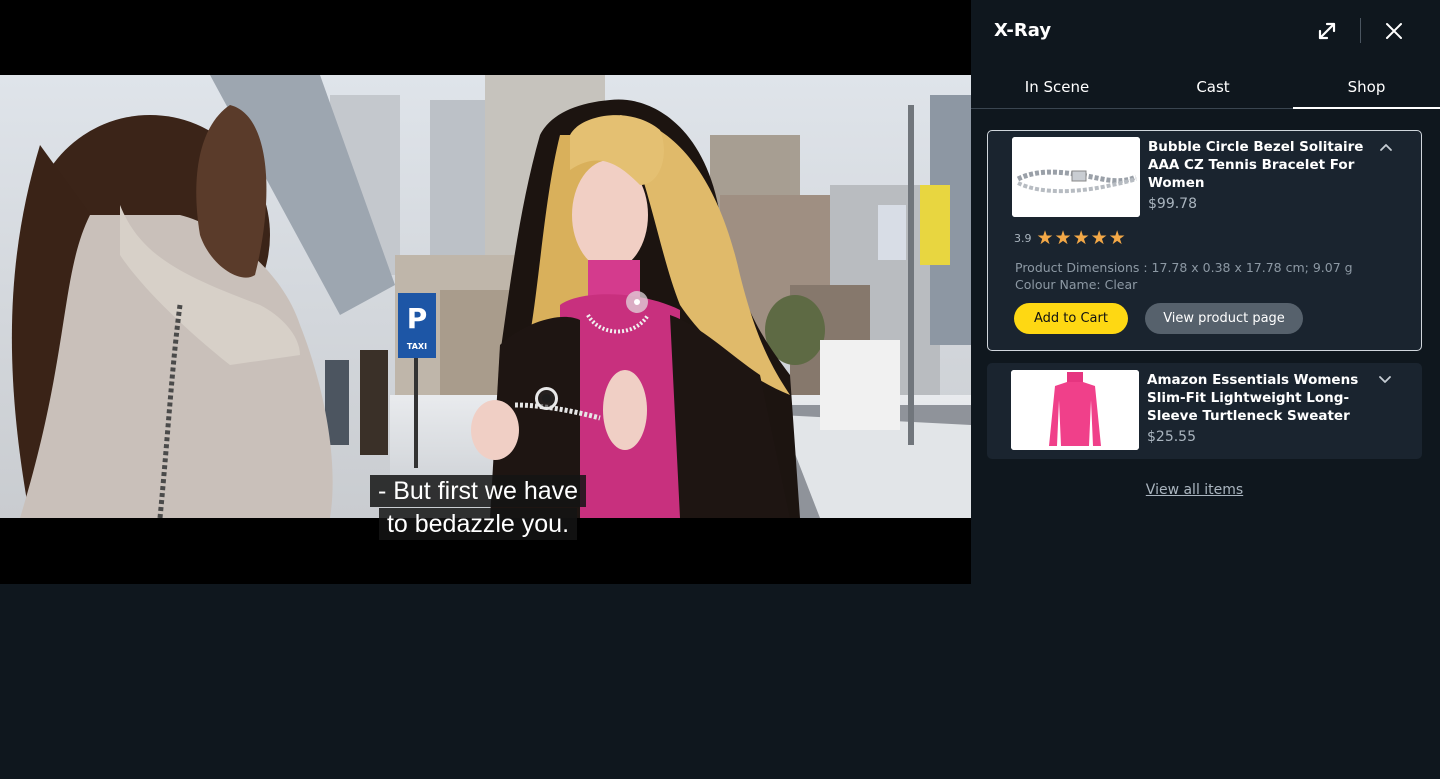  Describe the element at coordinates (1386, 147) in the screenshot. I see `chevron-up-icon` at that location.